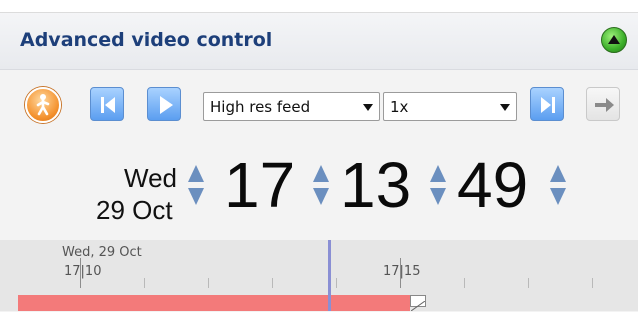 The width and height of the screenshot is (638, 315). I want to click on feed-select-value: High res feed, so click(260, 107).